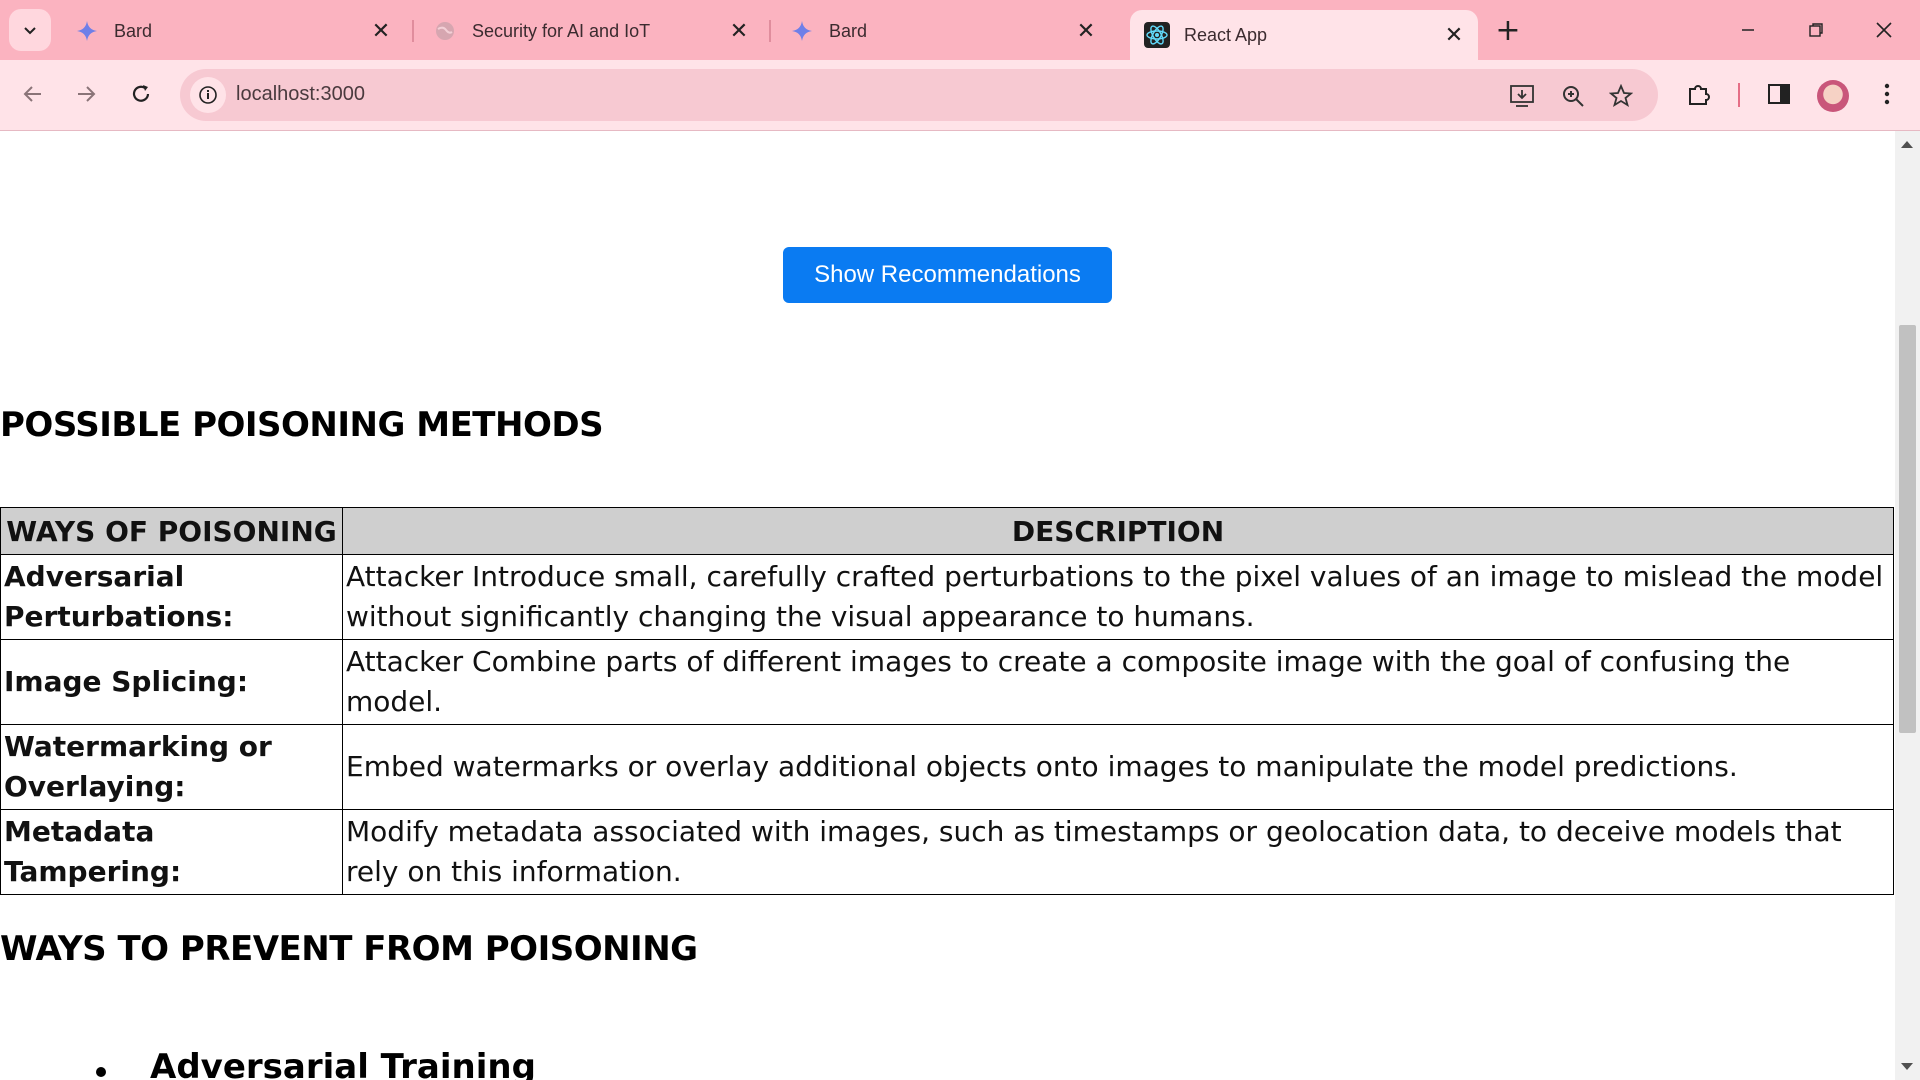 The height and width of the screenshot is (1080, 1920). Describe the element at coordinates (171, 852) in the screenshot. I see `way-cell: Metadata Tampering:` at that location.